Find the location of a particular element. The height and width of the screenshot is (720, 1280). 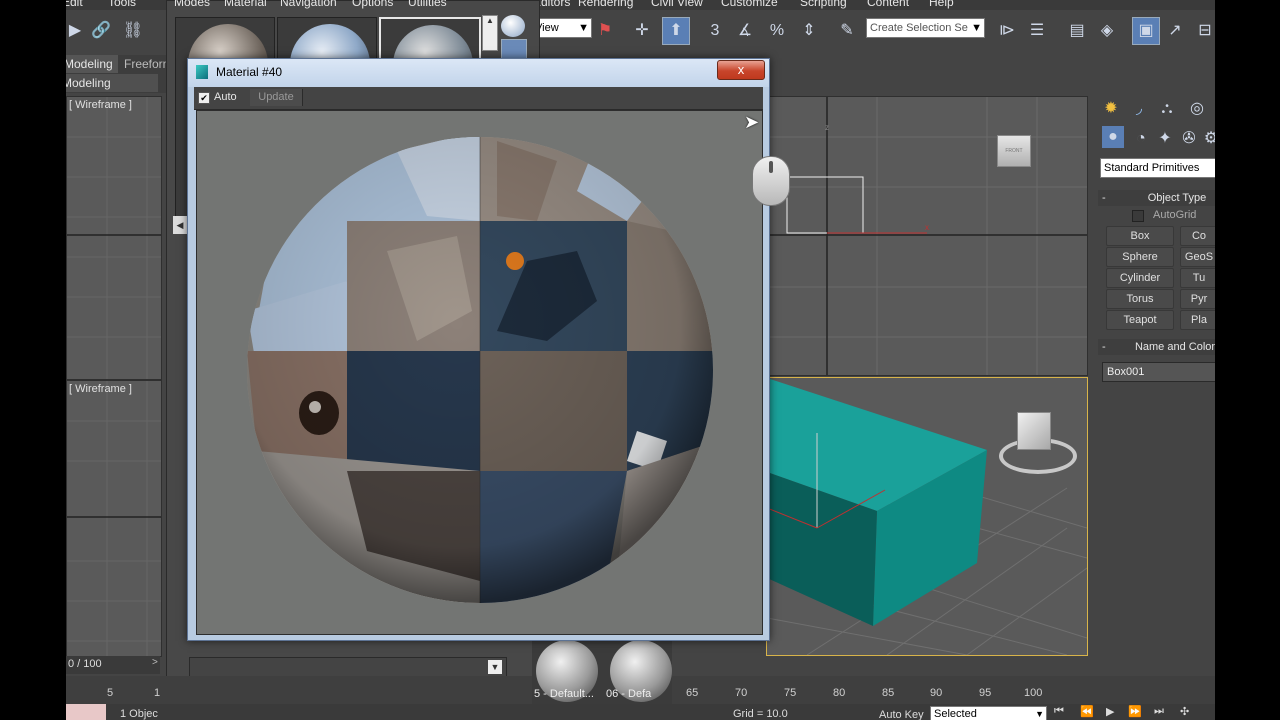

torus-button: Torus is located at coordinates (1140, 299).